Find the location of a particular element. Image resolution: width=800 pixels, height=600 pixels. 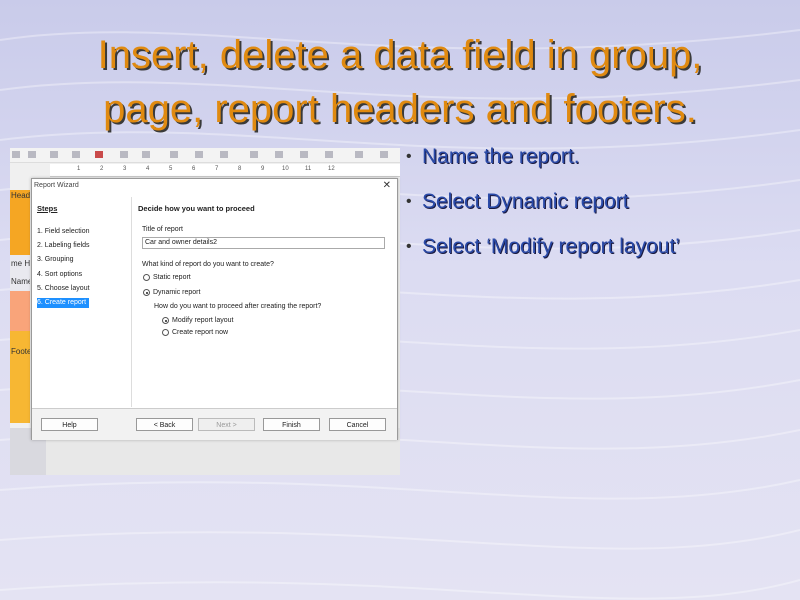

slide-title-line-1: Insert, delete a data field in group, is located at coordinates (400, 55).